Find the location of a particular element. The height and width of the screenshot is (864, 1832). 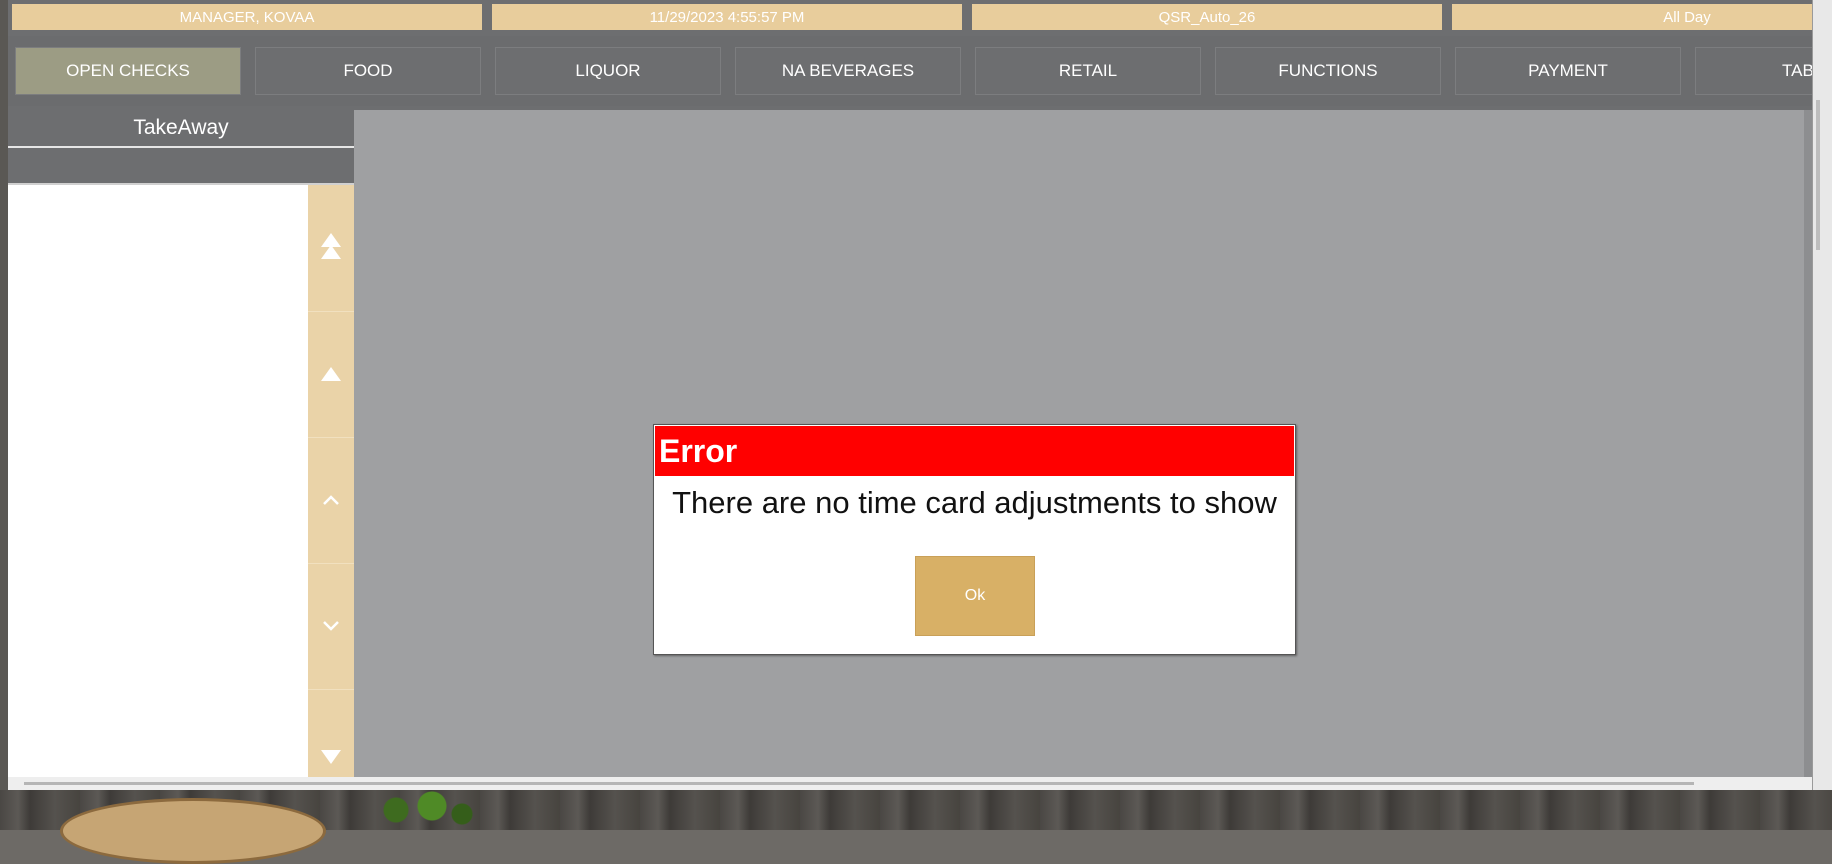

takeaway-subheader is located at coordinates (181, 166).